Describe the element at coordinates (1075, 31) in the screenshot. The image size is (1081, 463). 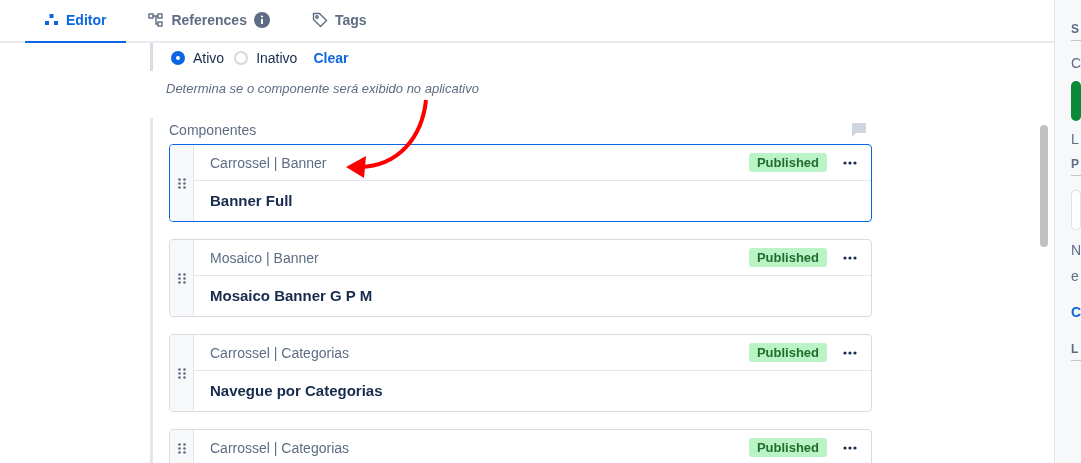
I see `panel-heading: S` at that location.